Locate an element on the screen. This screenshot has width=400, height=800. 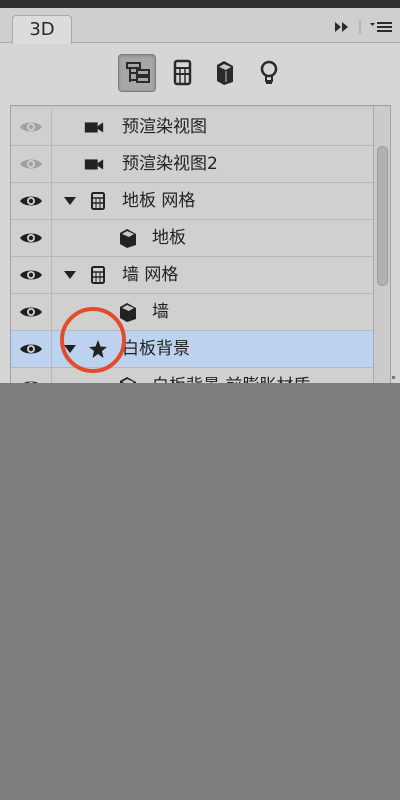
mesh-star-icon is located at coordinates (98, 349).